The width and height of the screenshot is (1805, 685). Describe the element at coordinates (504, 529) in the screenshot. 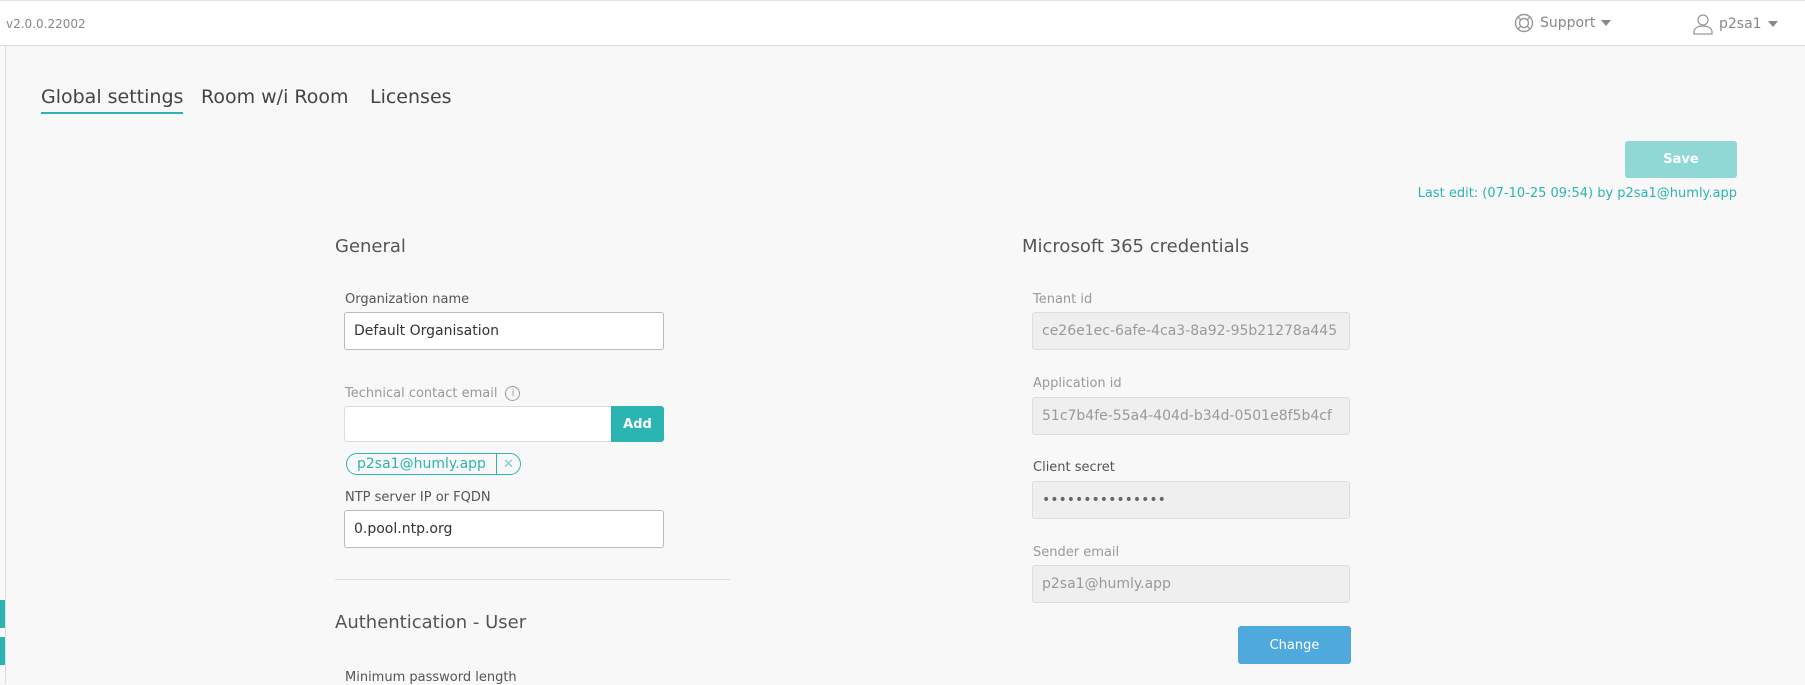

I see `ntp-input: 0.pool.ntp.org` at that location.